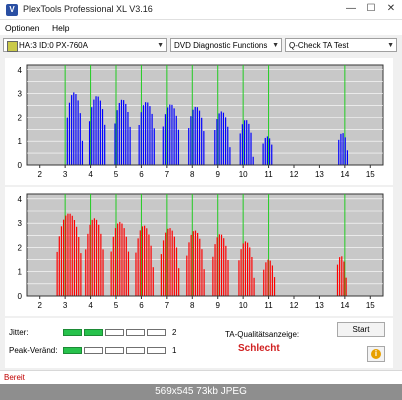 This screenshot has width=402, height=400. What do you see at coordinates (90, 174) in the screenshot?
I see `x-tick-label: 4` at bounding box center [90, 174].